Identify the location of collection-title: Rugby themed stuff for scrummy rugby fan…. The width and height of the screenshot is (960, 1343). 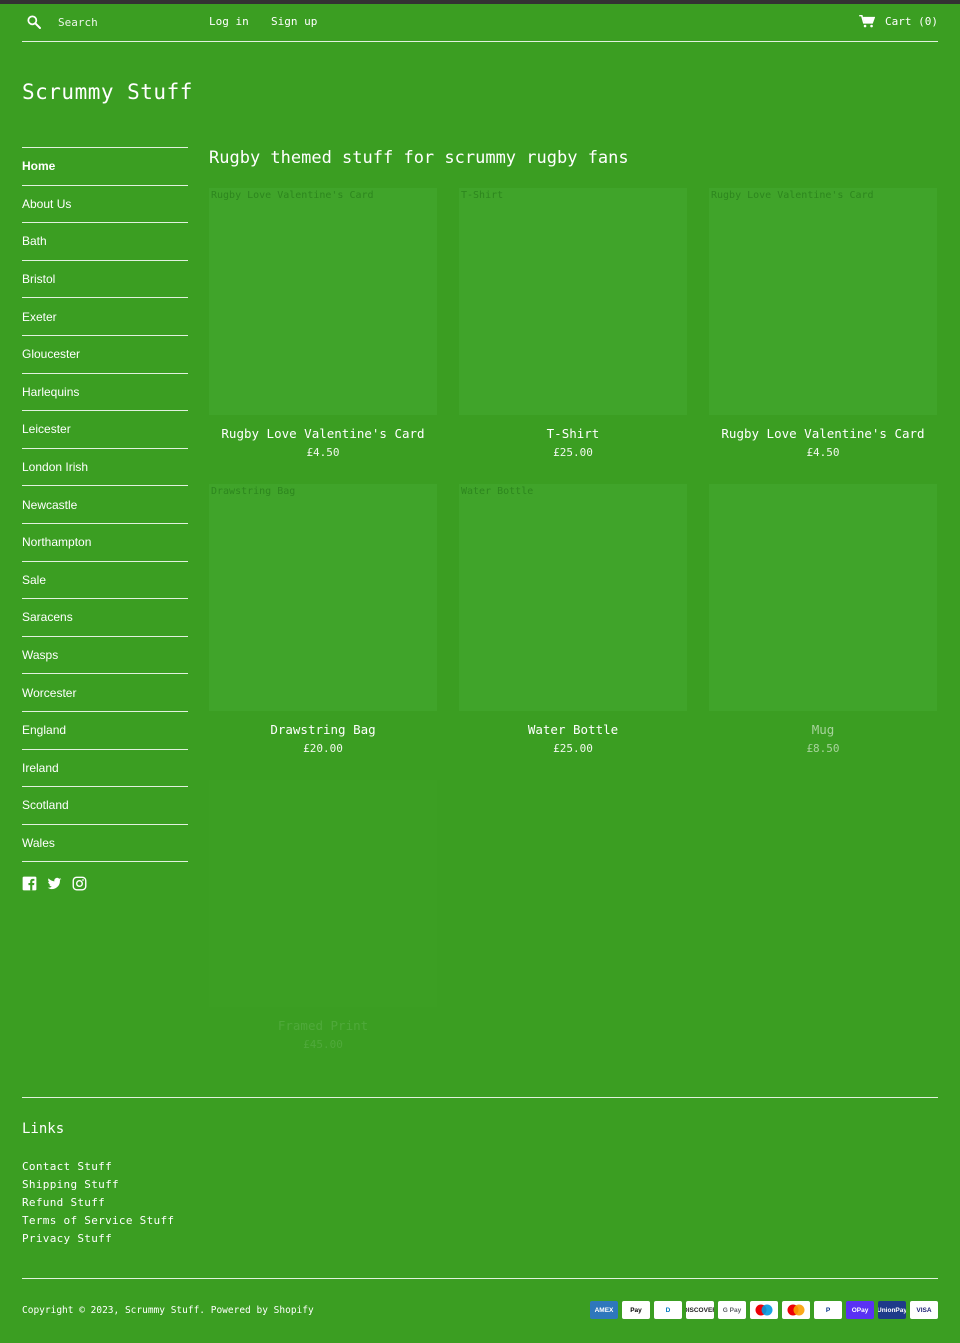
(419, 158).